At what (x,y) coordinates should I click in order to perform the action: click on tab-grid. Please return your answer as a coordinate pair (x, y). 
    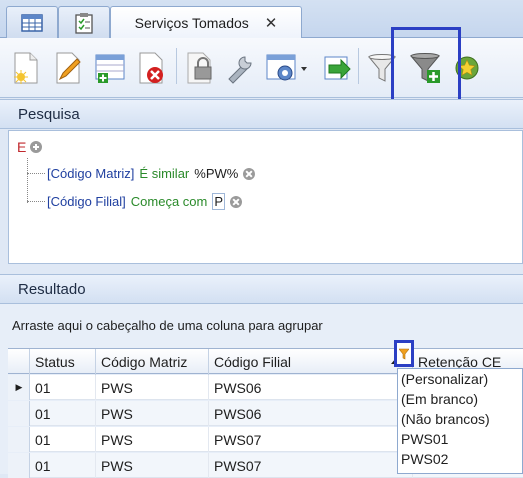
    Looking at the image, I should click on (32, 22).